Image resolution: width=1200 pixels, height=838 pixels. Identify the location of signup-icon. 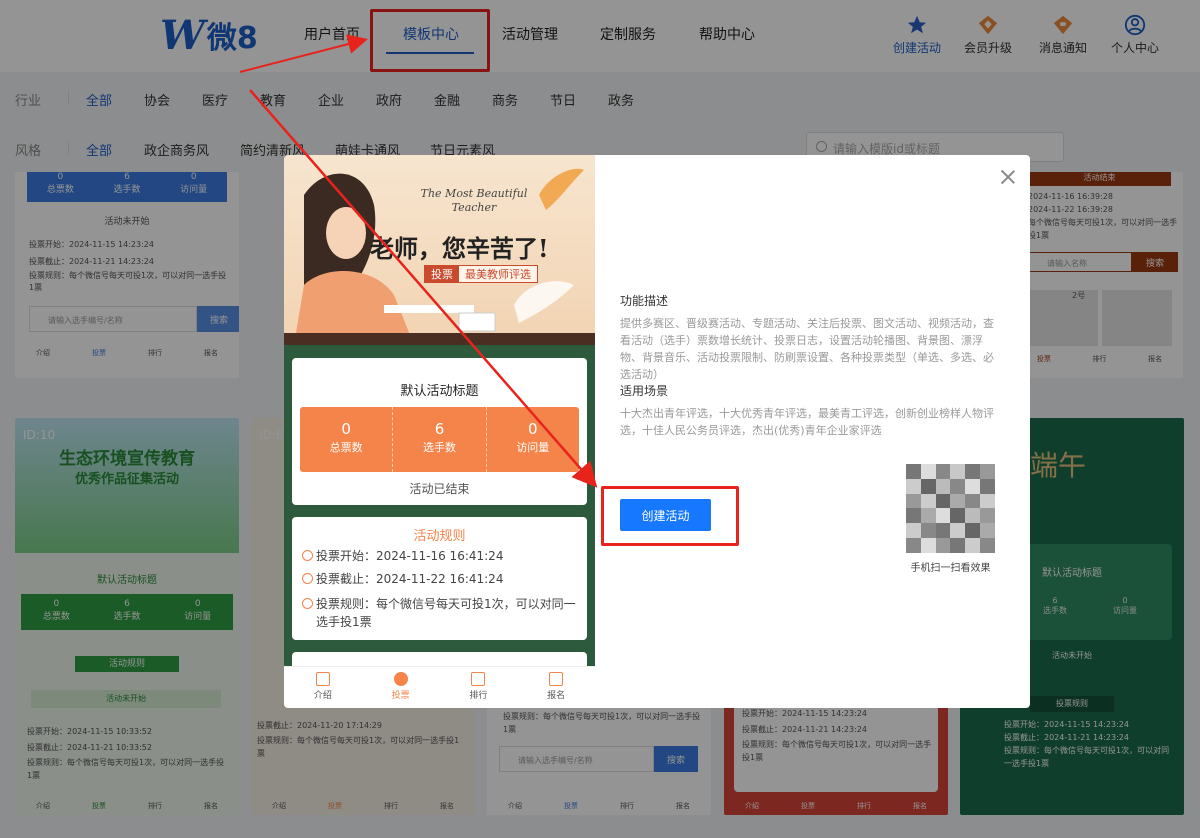
(556, 679).